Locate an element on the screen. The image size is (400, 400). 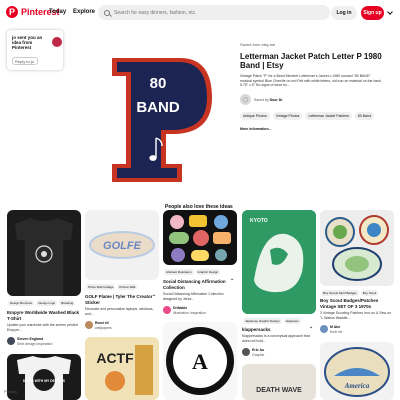
search-input is located at coordinates (214, 12).